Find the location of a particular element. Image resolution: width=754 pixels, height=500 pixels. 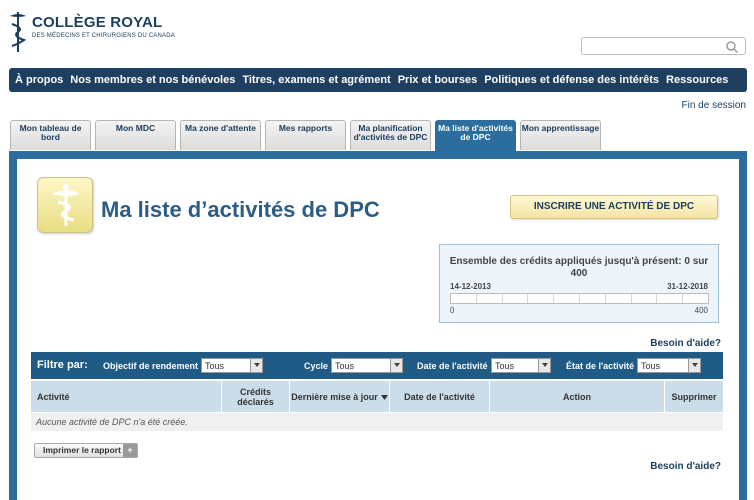

help-link-bottom: Besoin d'aide? is located at coordinates (685, 466).